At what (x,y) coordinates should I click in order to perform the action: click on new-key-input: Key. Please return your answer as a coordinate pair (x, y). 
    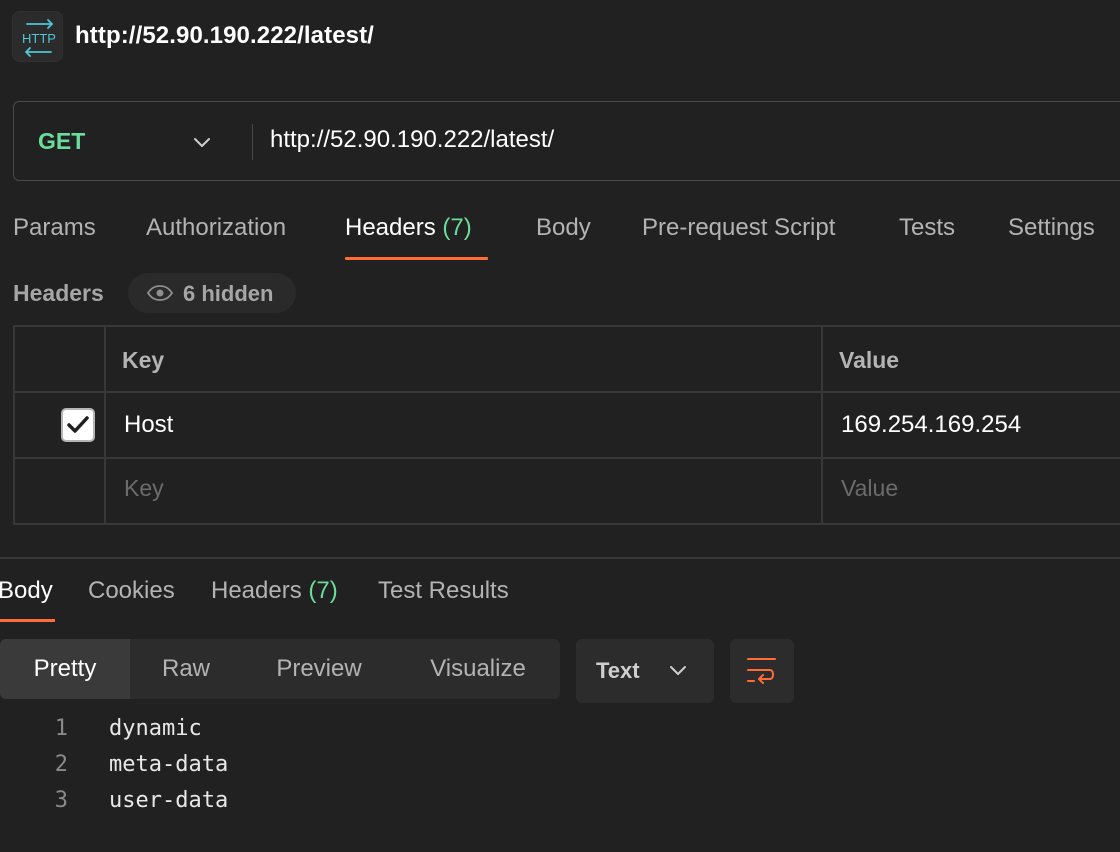
    Looking at the image, I should click on (144, 488).